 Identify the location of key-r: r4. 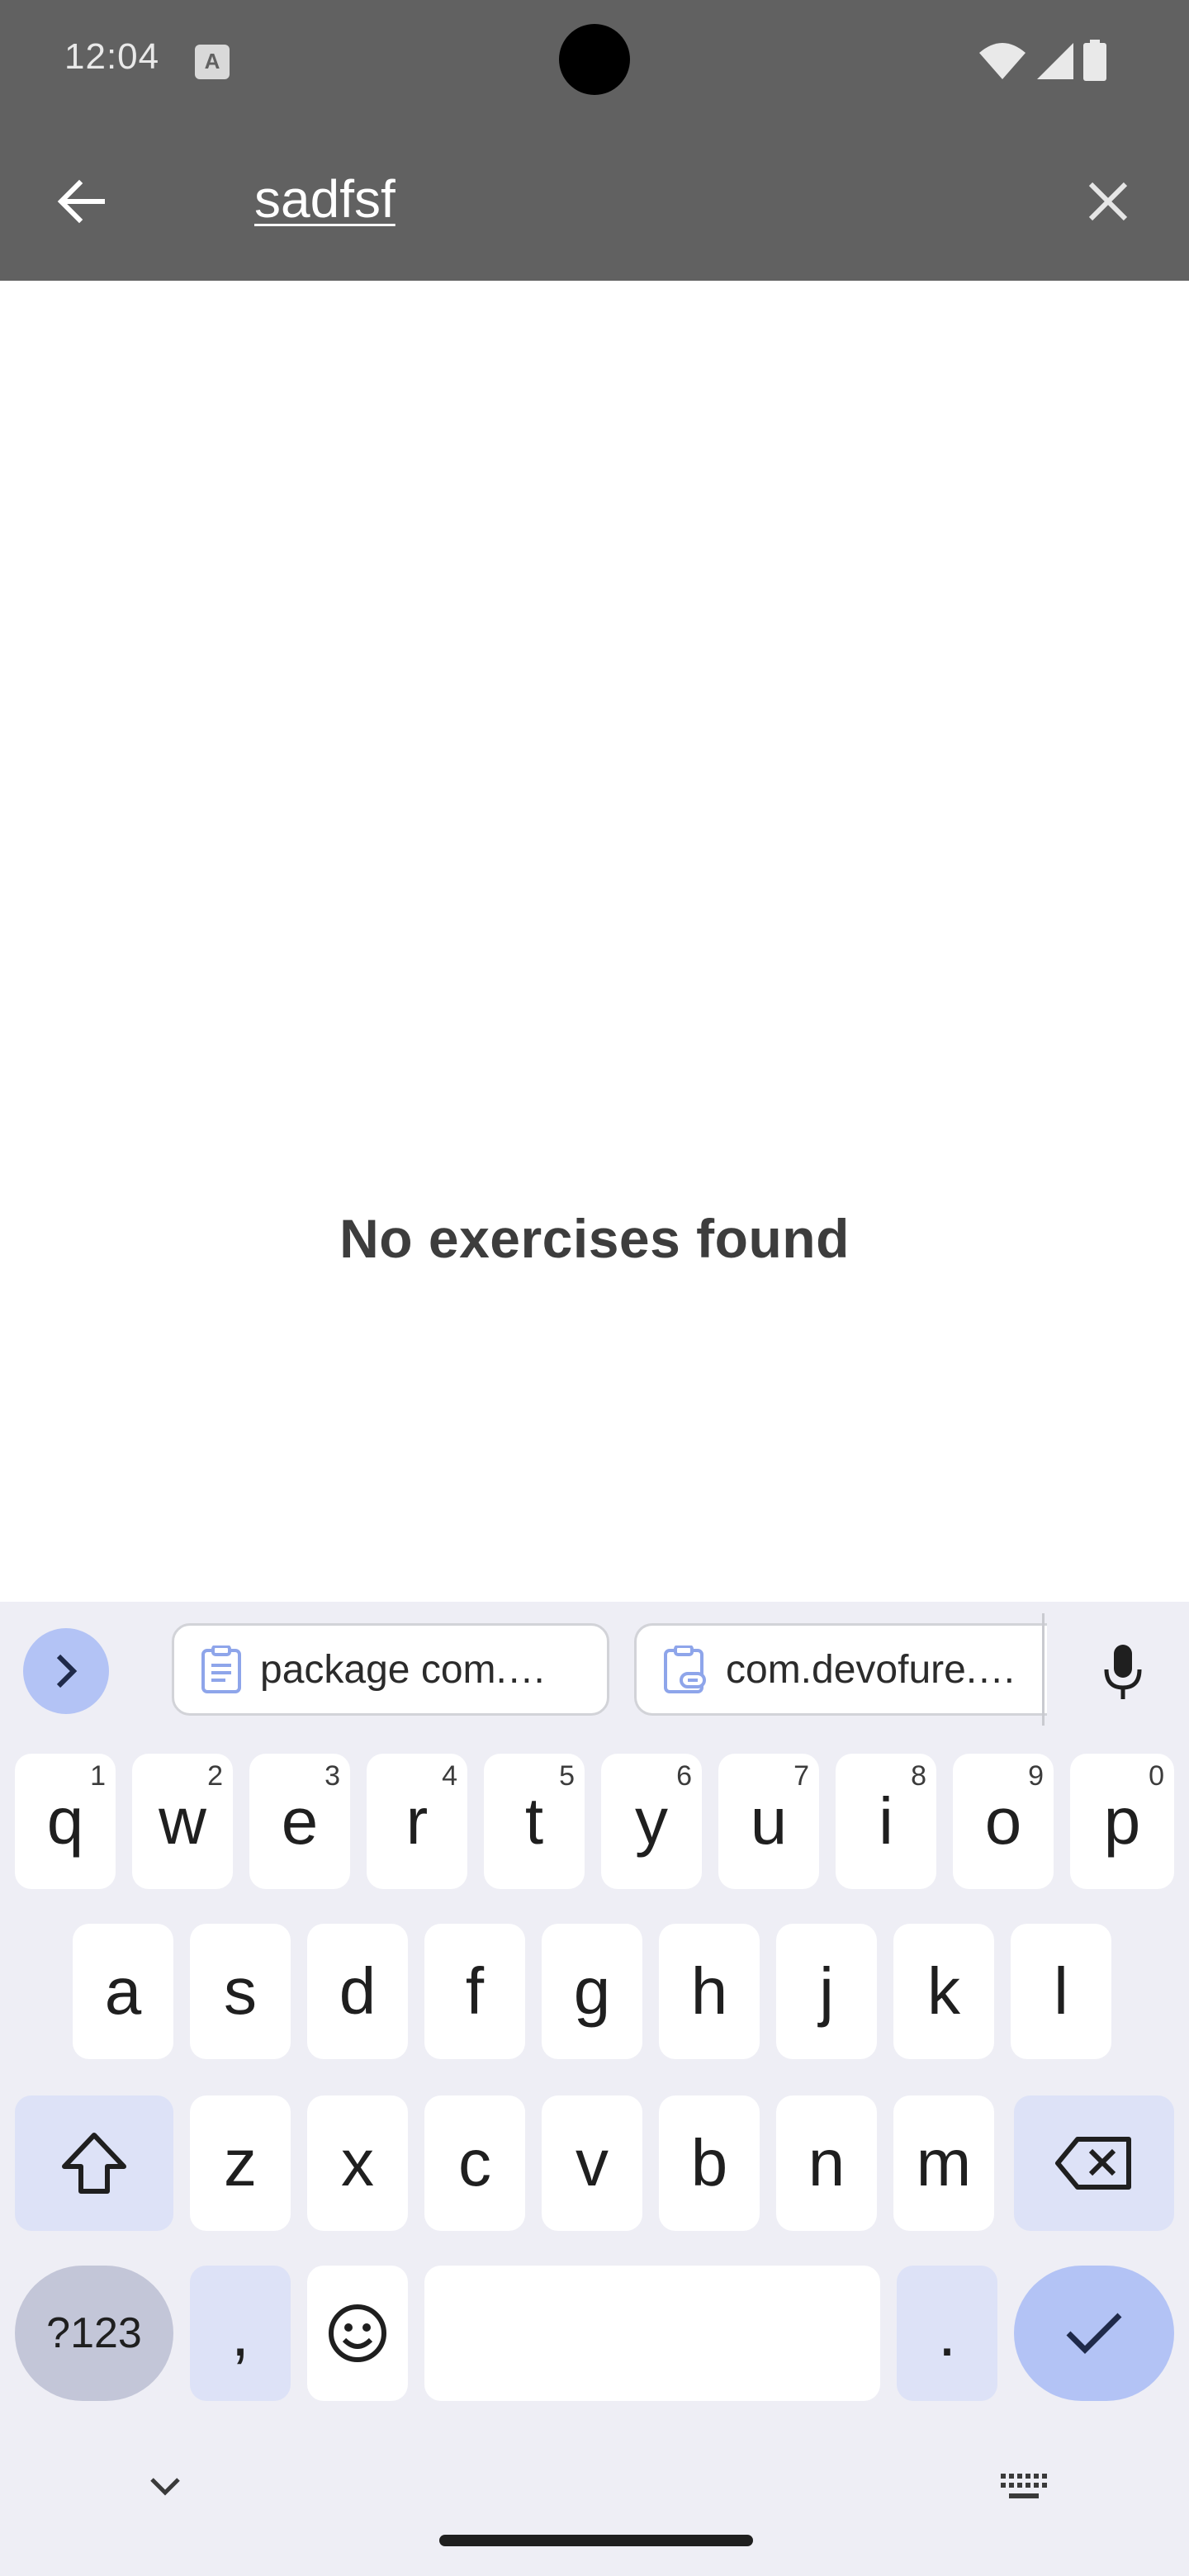
(417, 1821).